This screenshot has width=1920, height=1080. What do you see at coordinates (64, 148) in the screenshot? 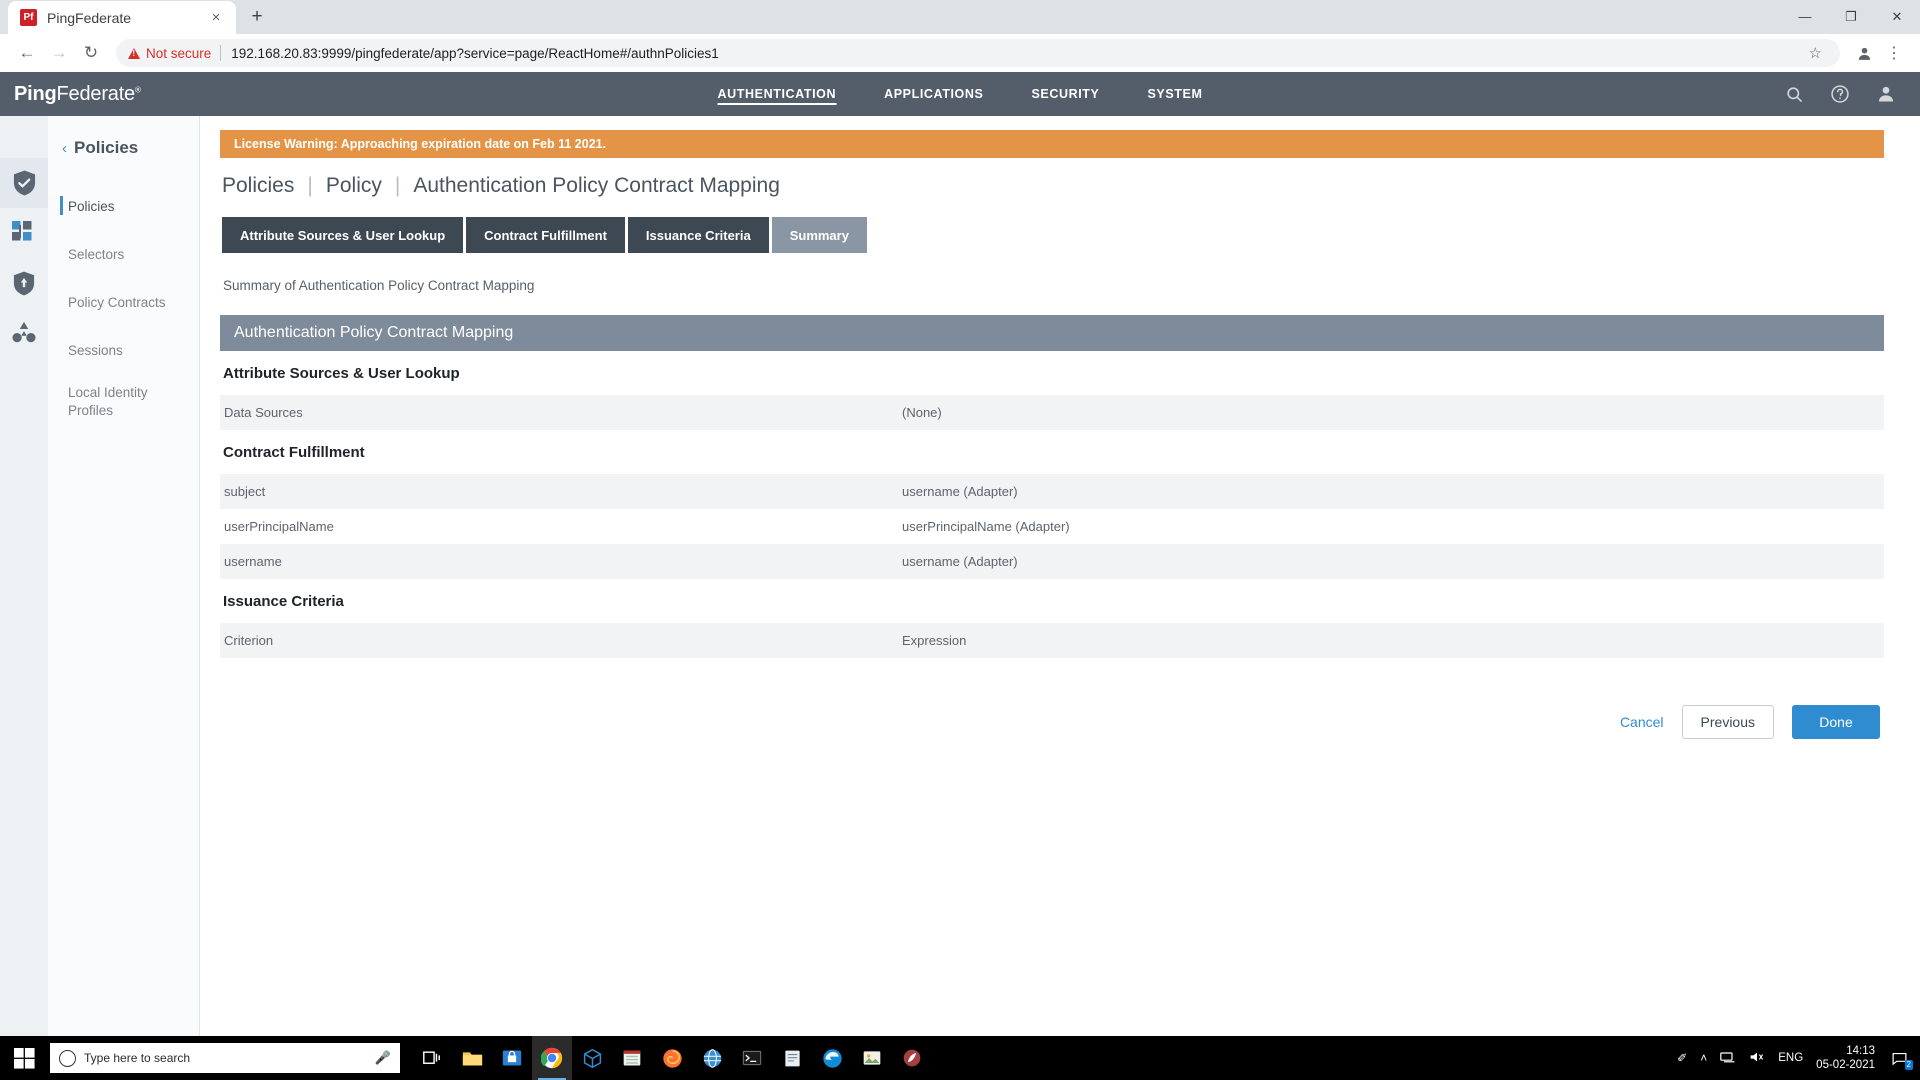
I see `chevron-left-icon: ‹` at bounding box center [64, 148].